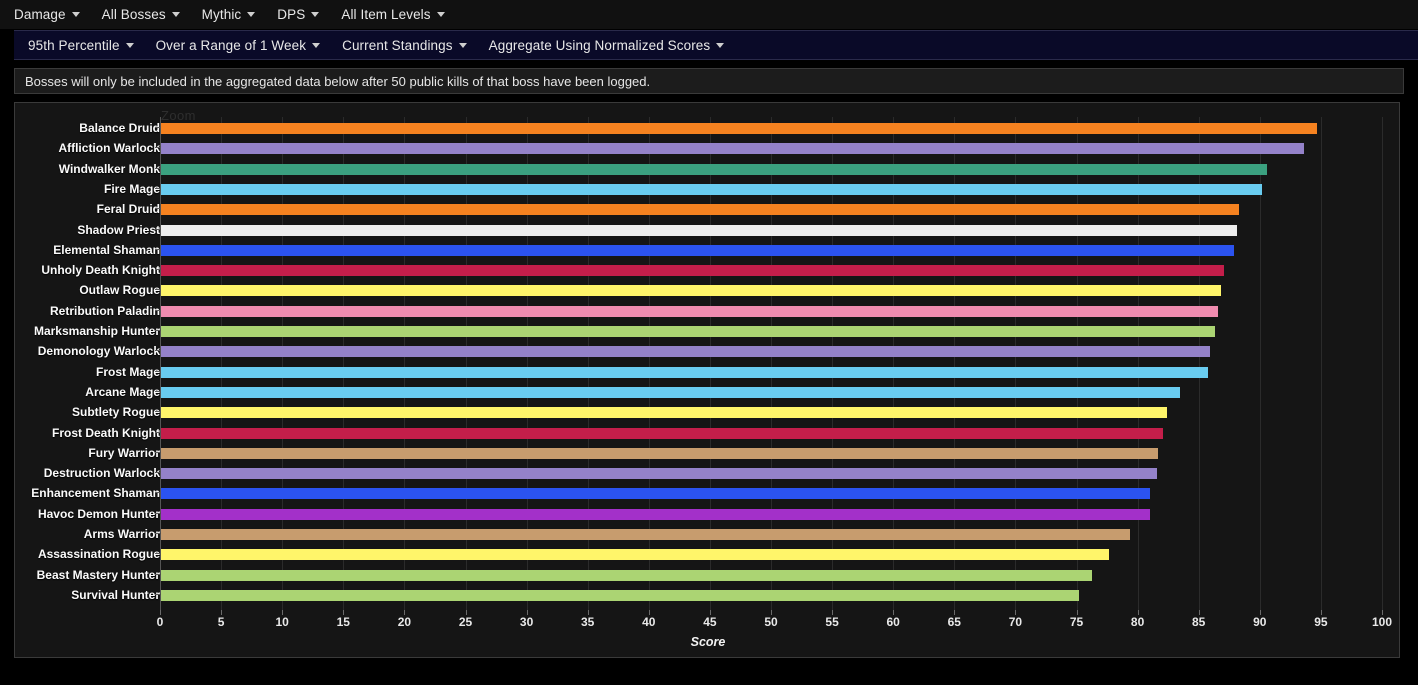 The width and height of the screenshot is (1418, 685). What do you see at coordinates (106, 249) in the screenshot?
I see `spec-label: Elemental Shaman` at bounding box center [106, 249].